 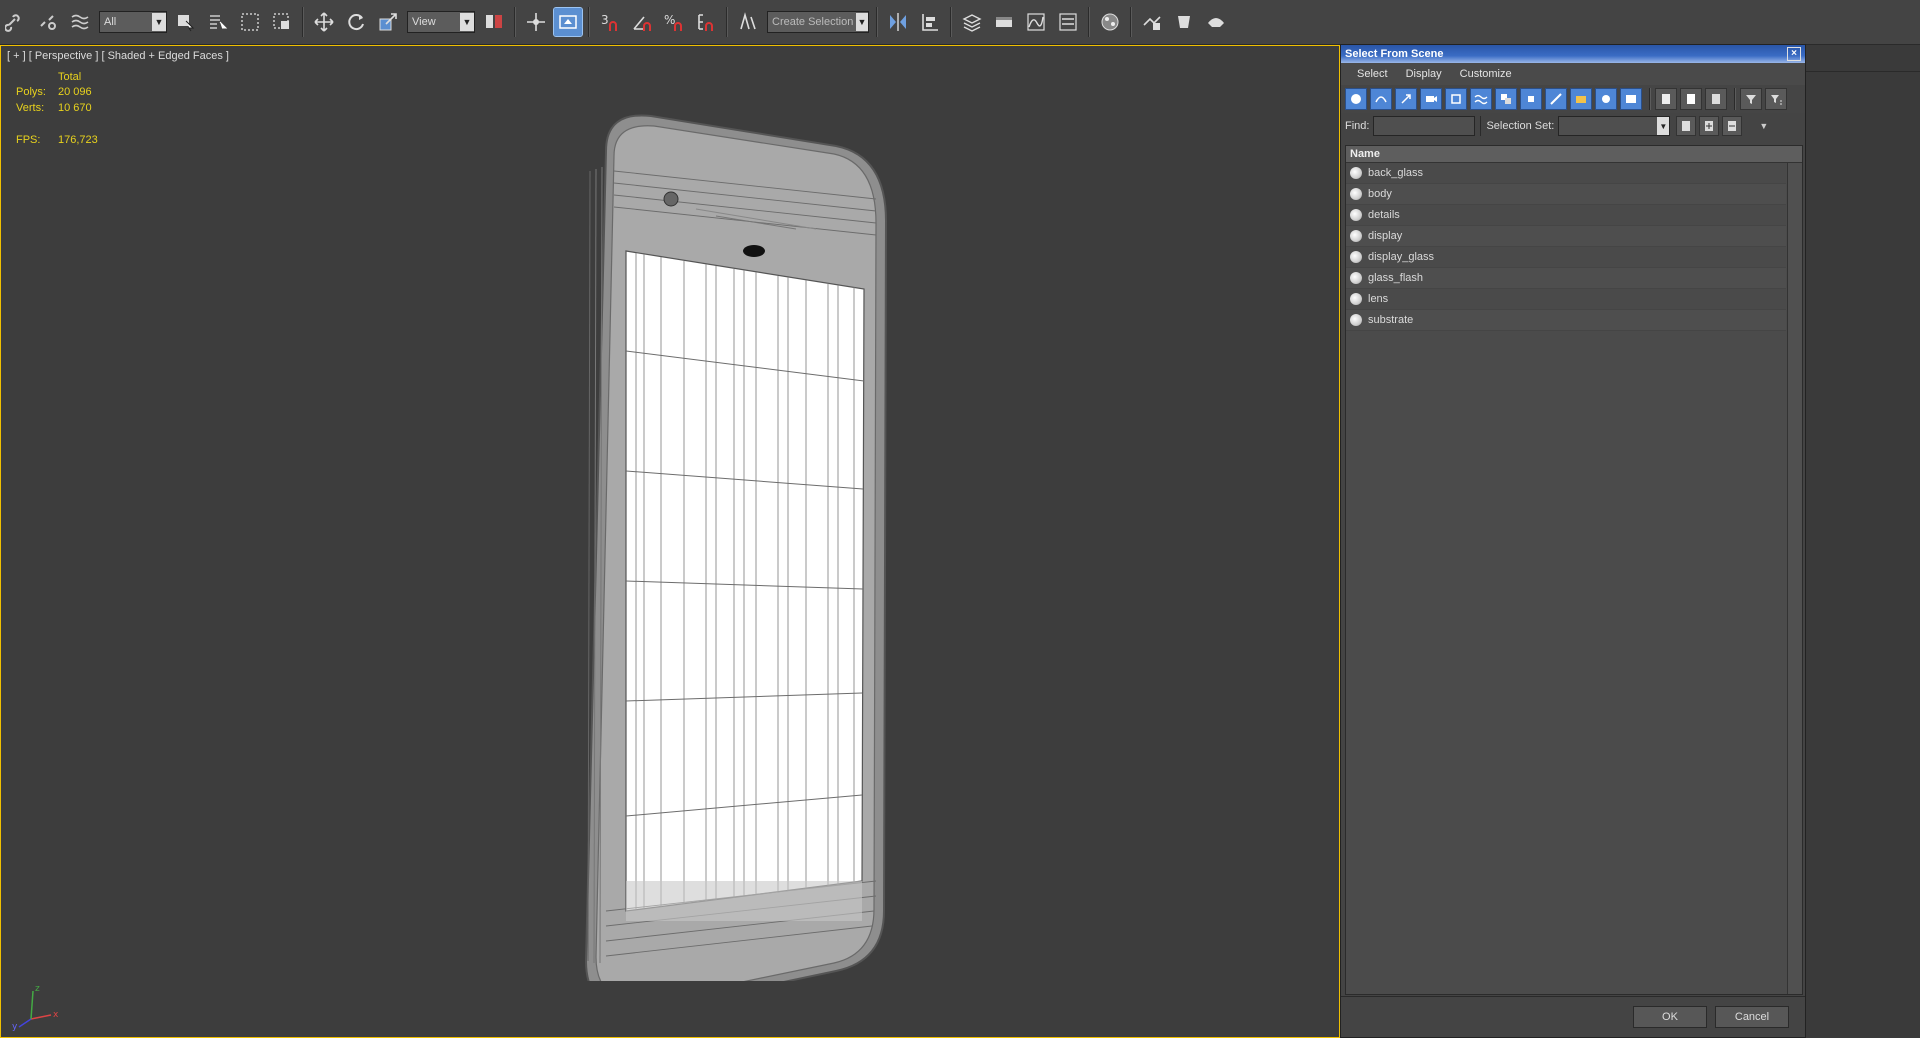 What do you see at coordinates (1606, 99) in the screenshot?
I see `display-frozen-icon` at bounding box center [1606, 99].